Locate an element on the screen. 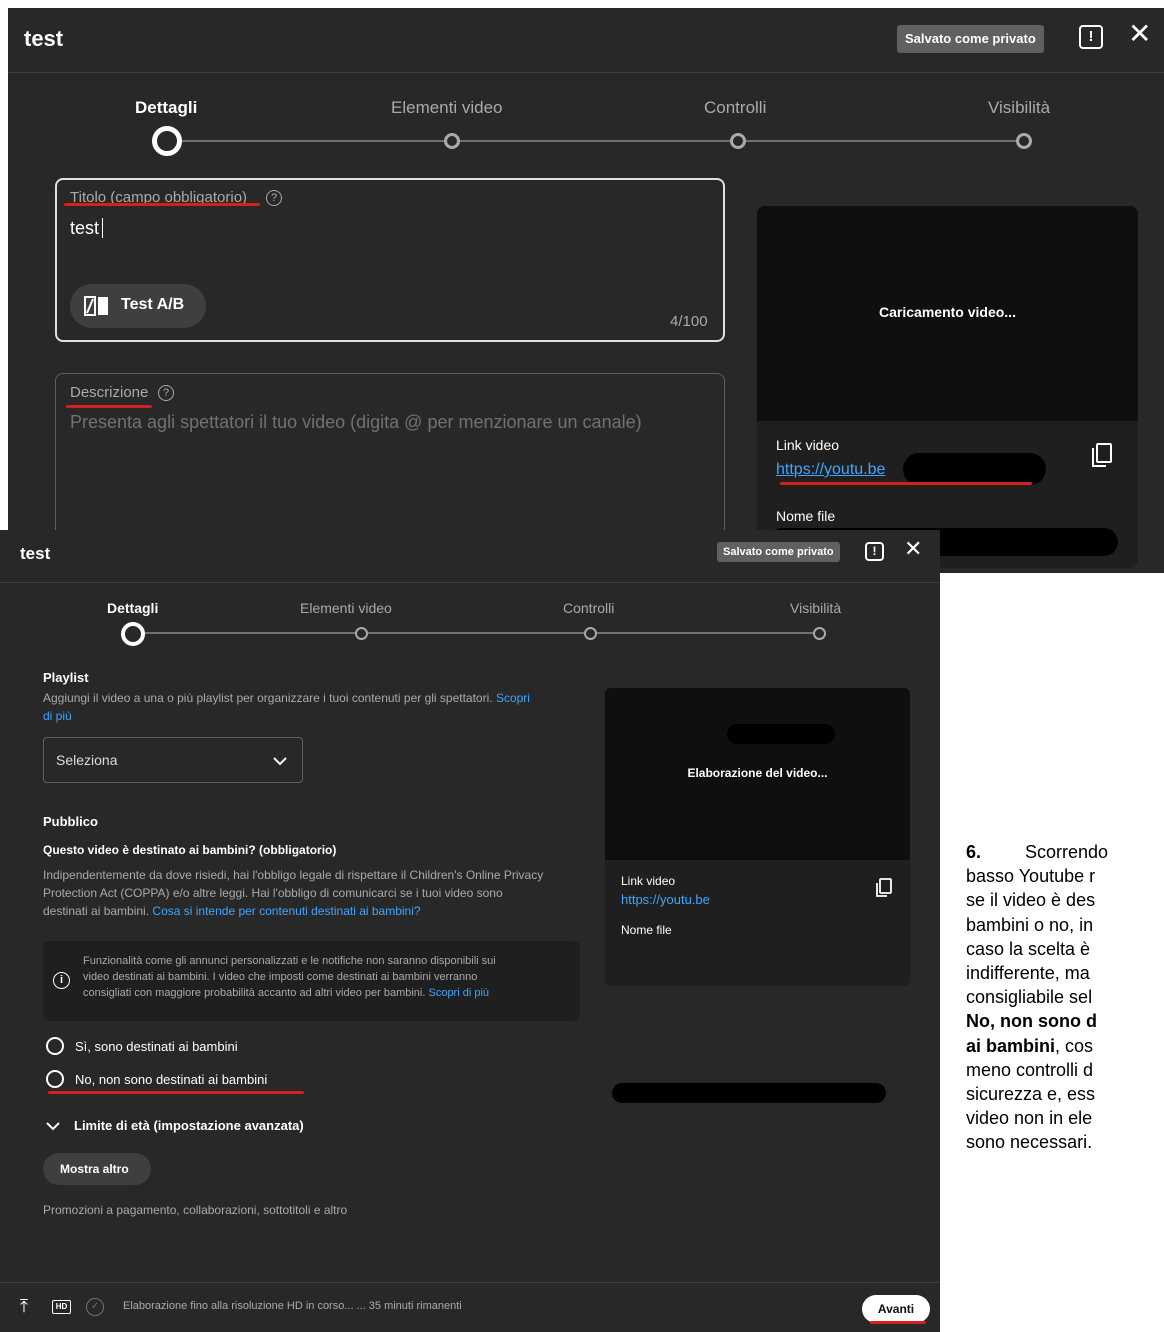 The width and height of the screenshot is (1164, 1332). show-more-button: Mostra altro is located at coordinates (97, 1169).